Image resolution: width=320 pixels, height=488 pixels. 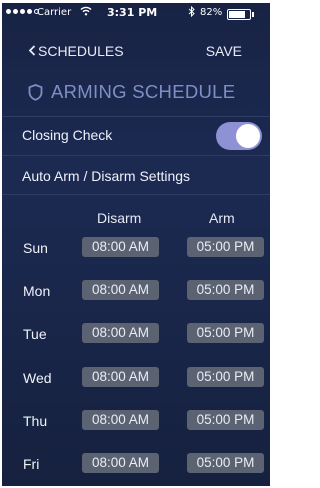 What do you see at coordinates (240, 14) in the screenshot?
I see `battery-icon` at bounding box center [240, 14].